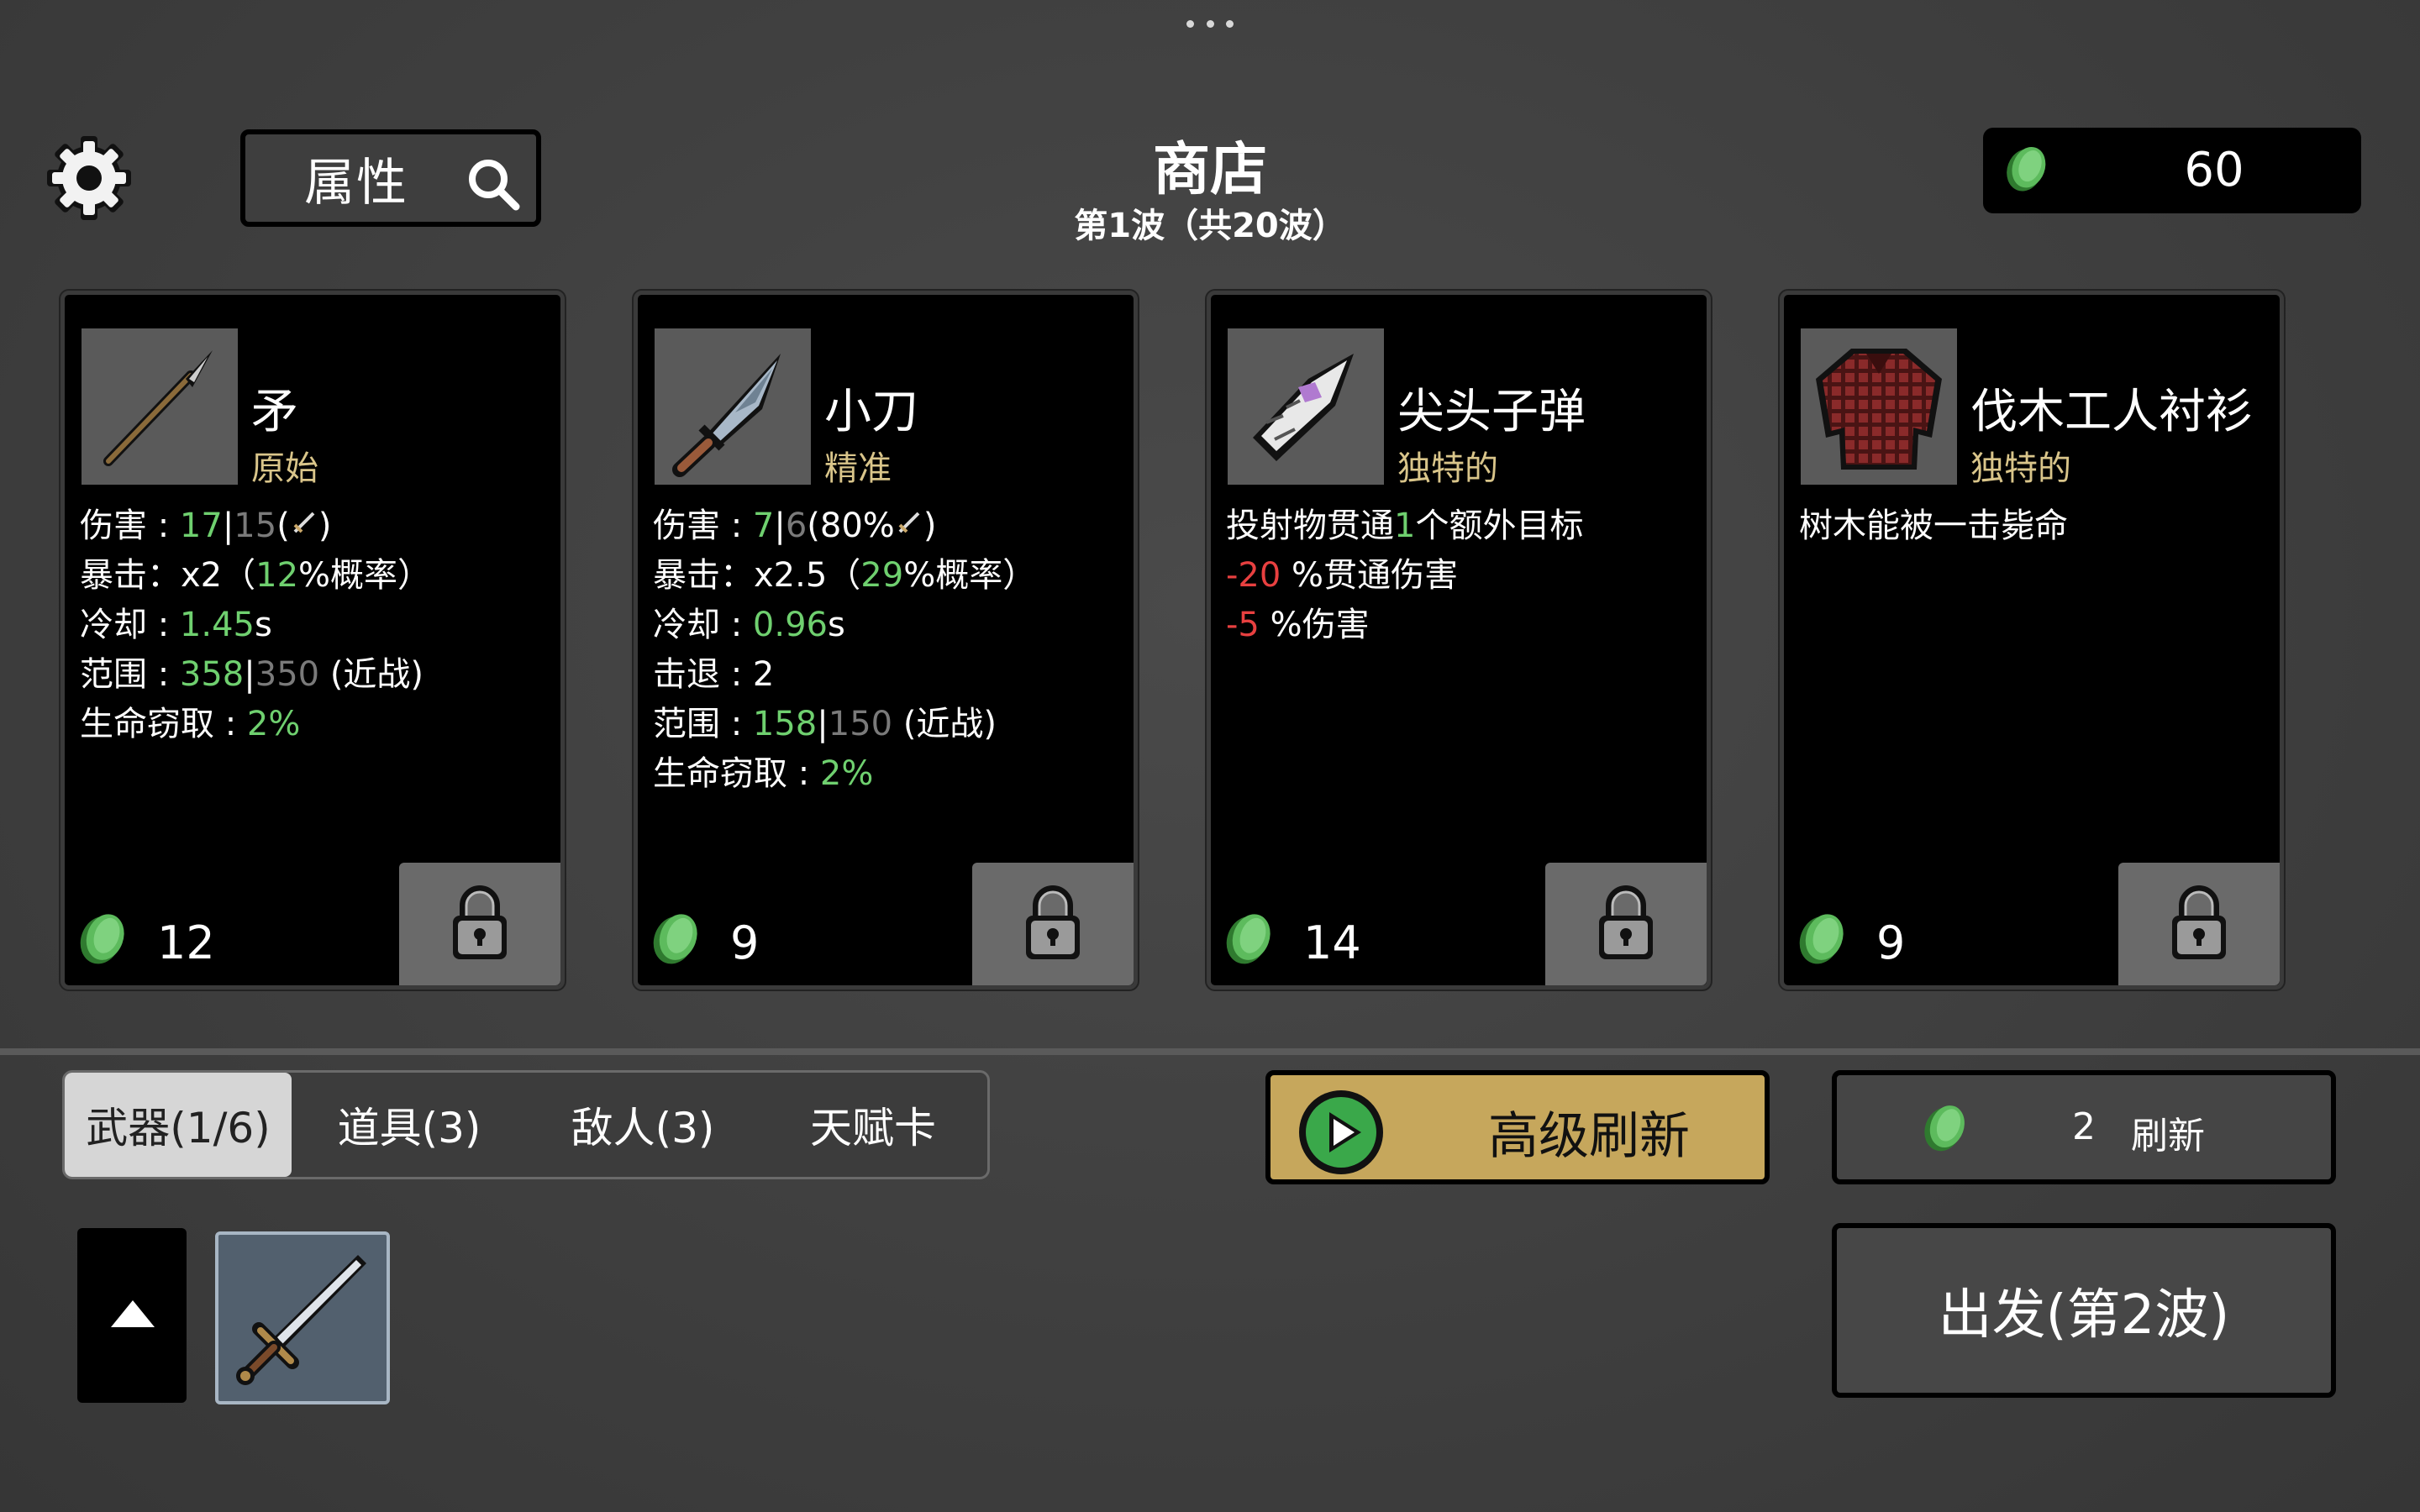 The image size is (2420, 1512). Describe the element at coordinates (1933, 526) in the screenshot. I see `item-stats: 树木能被一击毙命` at that location.